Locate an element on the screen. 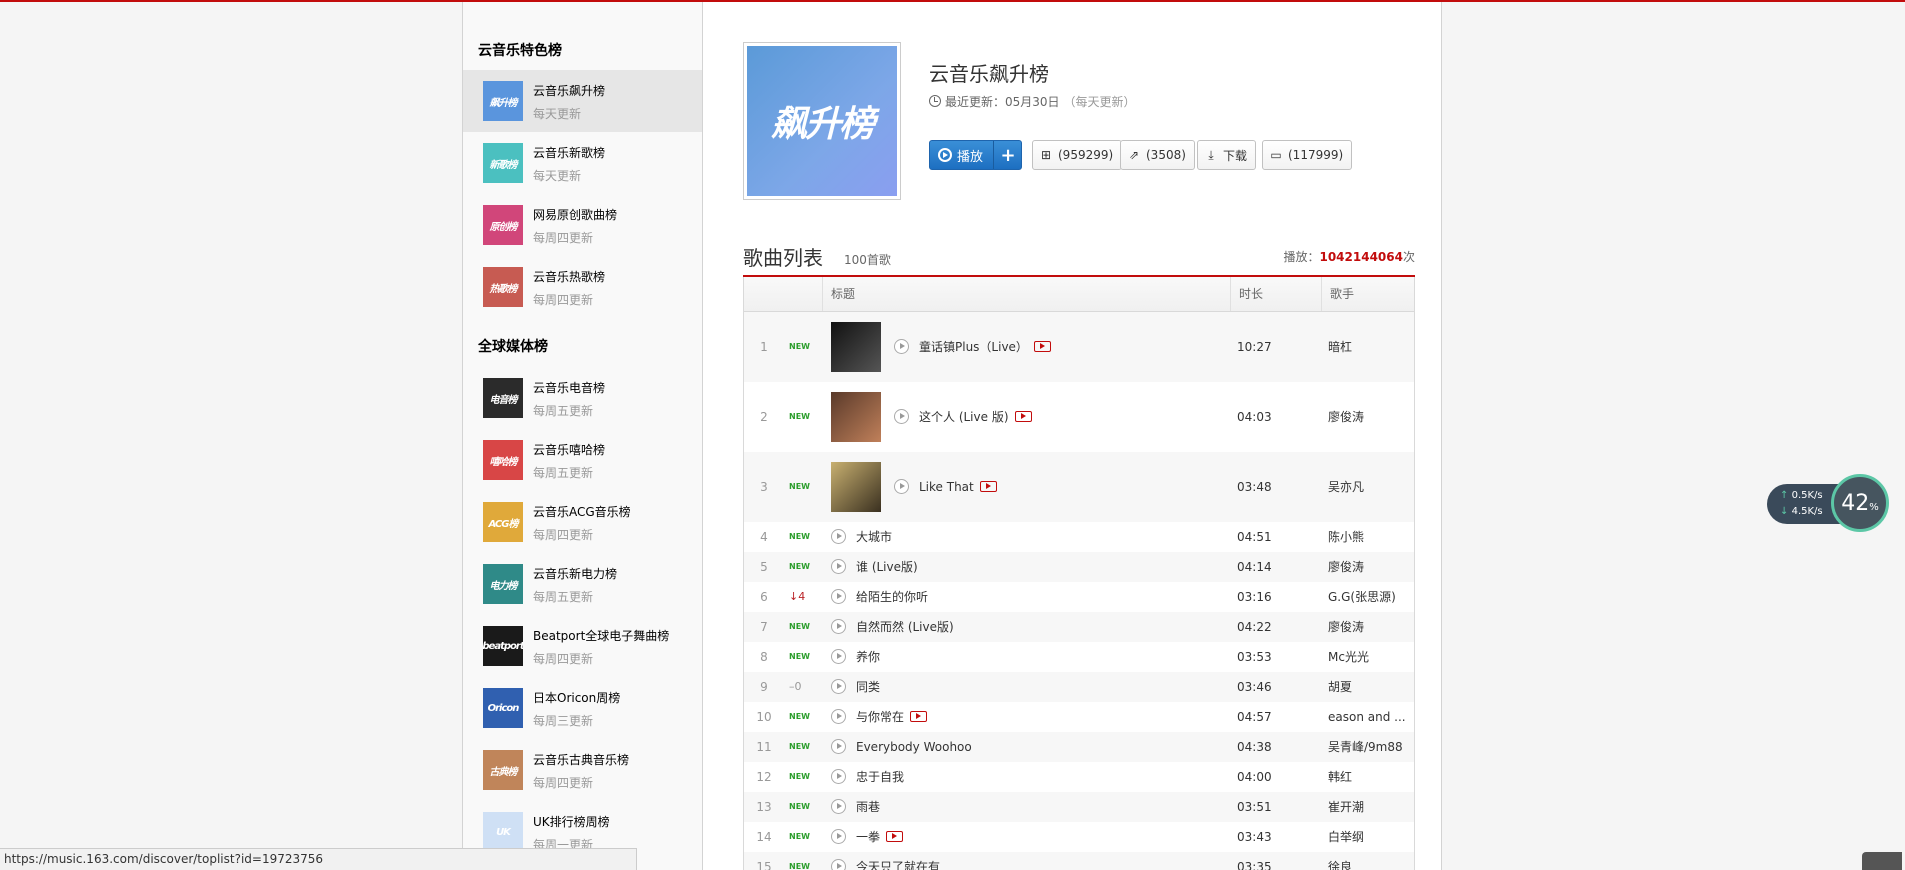 The width and height of the screenshot is (1905, 870). table-row: 15 NEW 今天只了就在有 03:35 徐良 is located at coordinates (1079, 861).